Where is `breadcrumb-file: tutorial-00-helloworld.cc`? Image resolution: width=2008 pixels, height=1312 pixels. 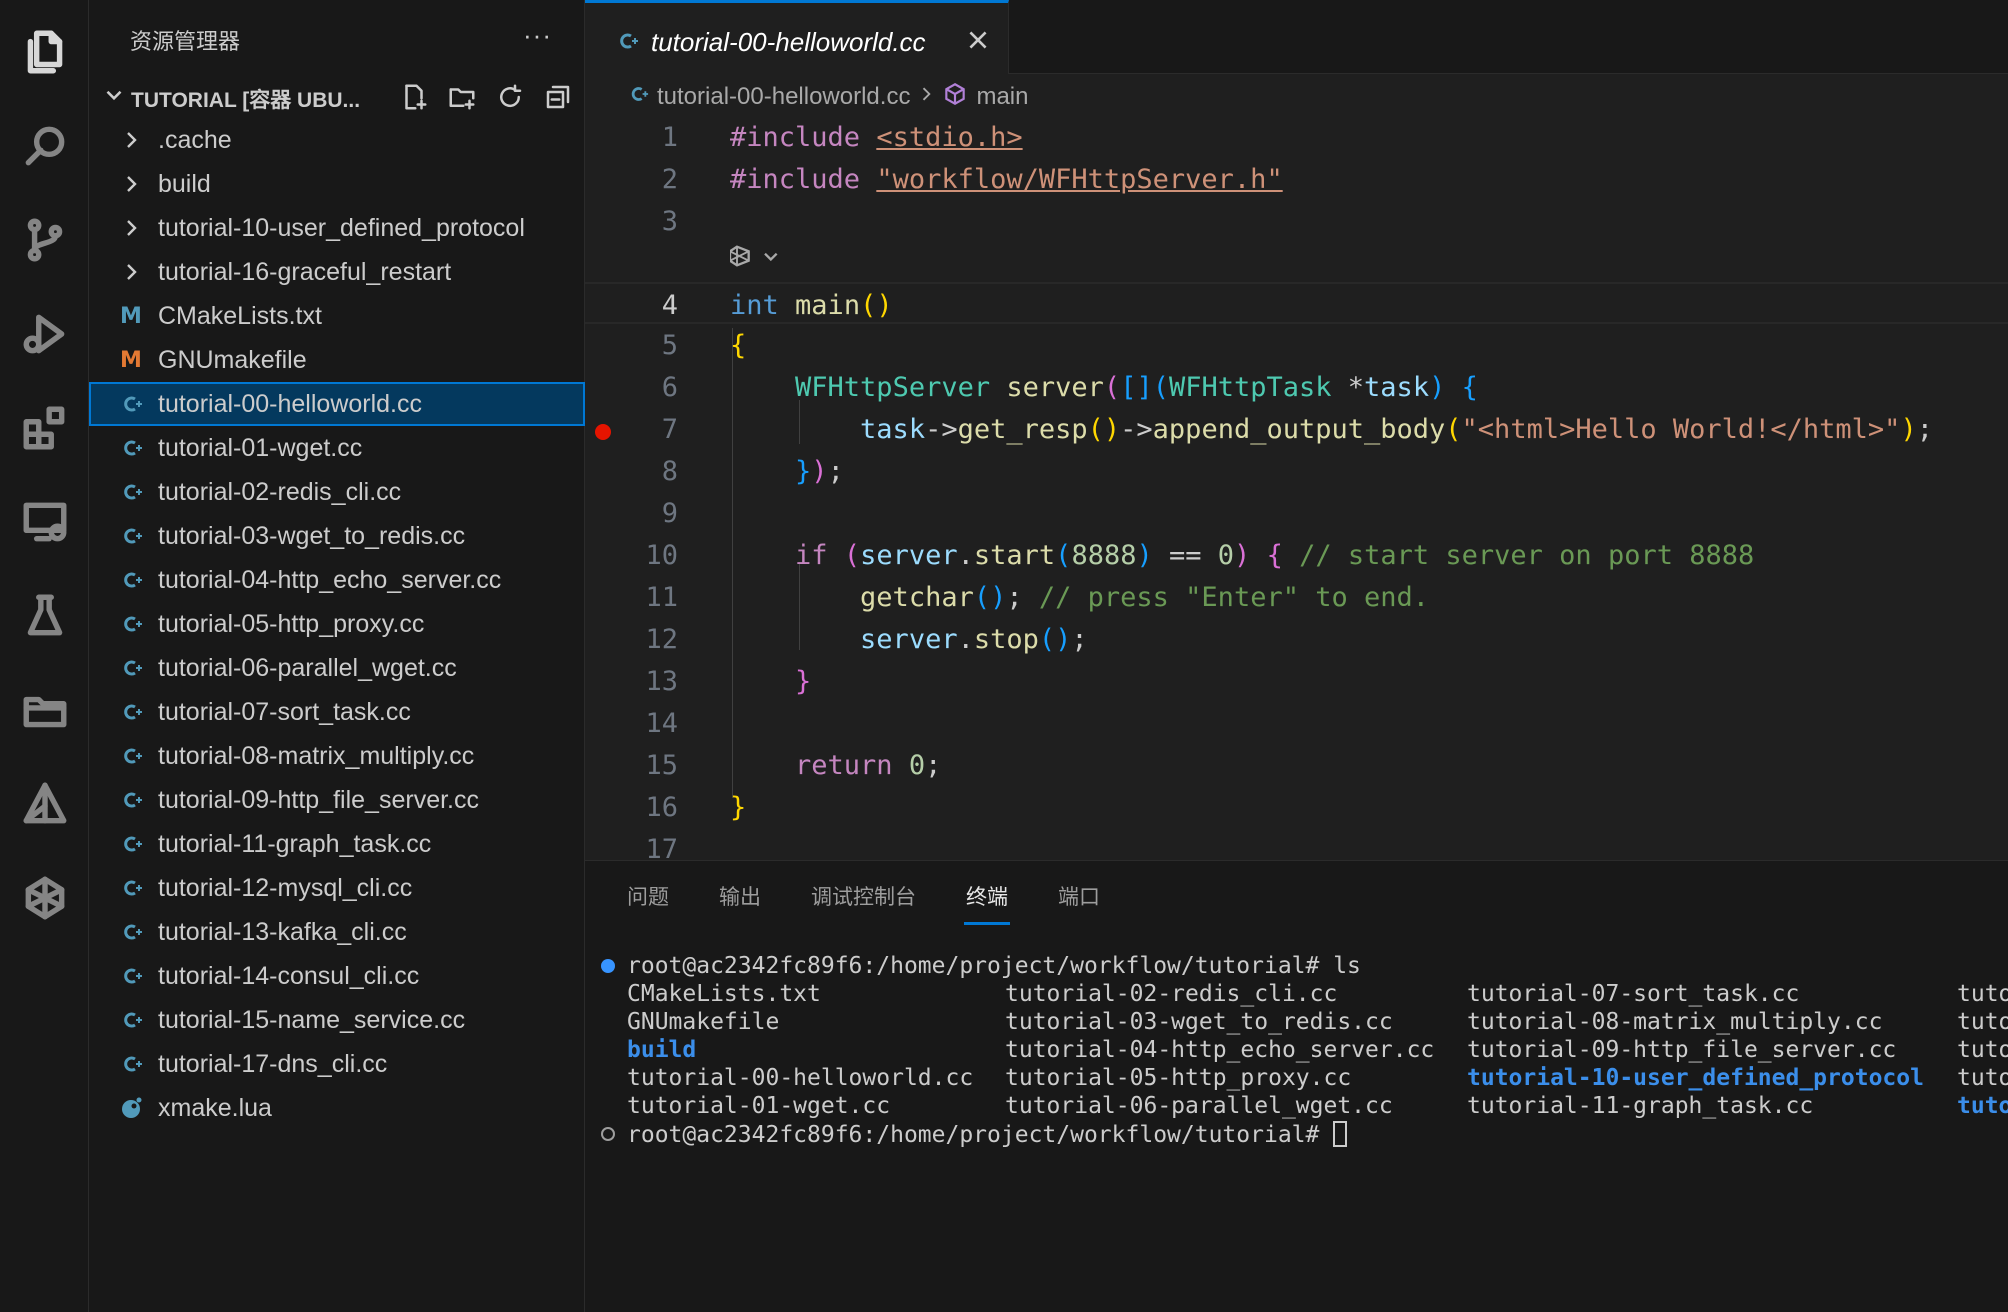
breadcrumb-file: tutorial-00-helloworld.cc is located at coordinates (783, 97).